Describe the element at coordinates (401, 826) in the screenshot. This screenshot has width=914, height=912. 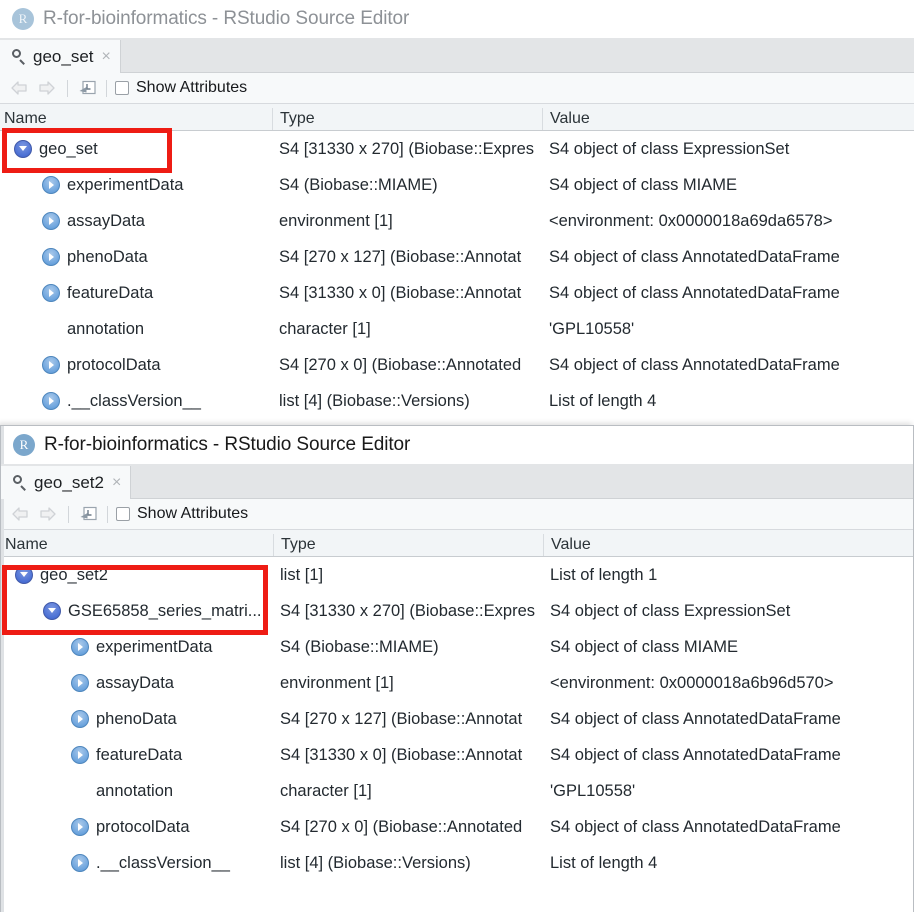
I see `cell-type: S4 [270 x 0] (Biobase::Annotated` at that location.